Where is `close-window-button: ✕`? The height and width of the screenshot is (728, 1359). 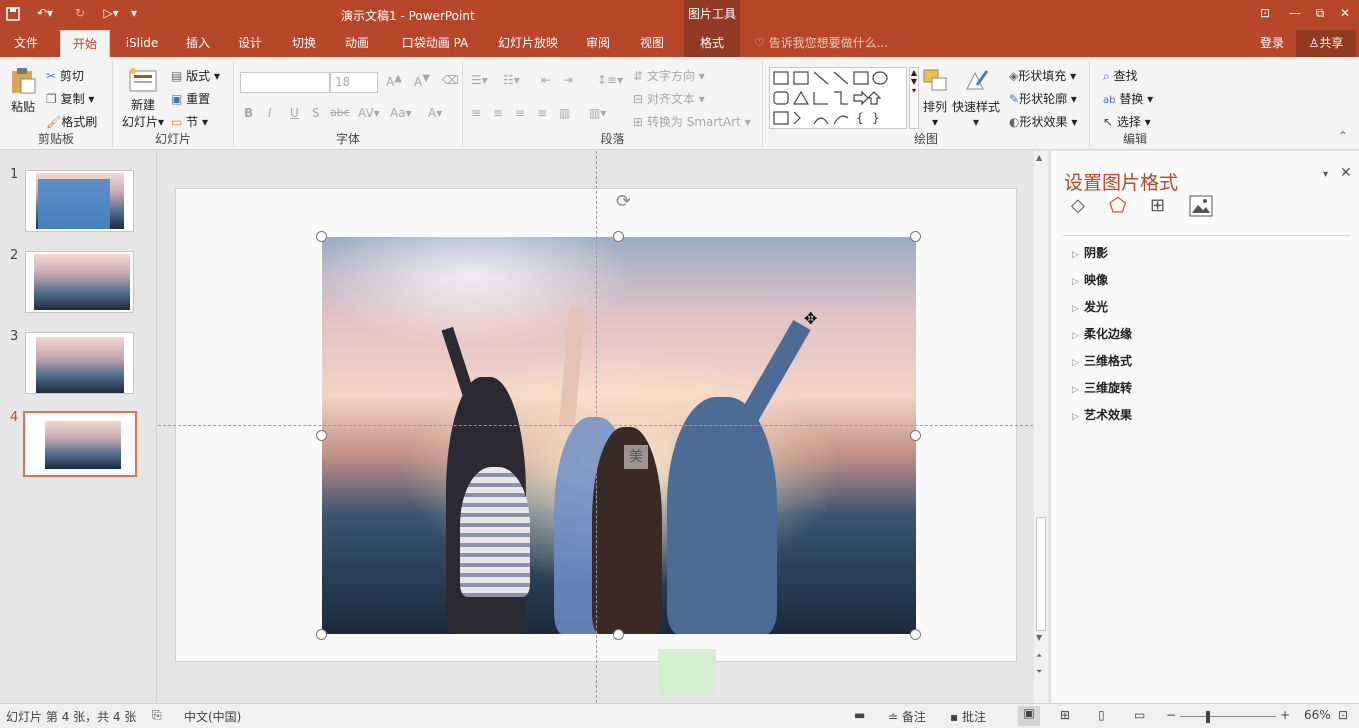 close-window-button: ✕ is located at coordinates (1344, 14).